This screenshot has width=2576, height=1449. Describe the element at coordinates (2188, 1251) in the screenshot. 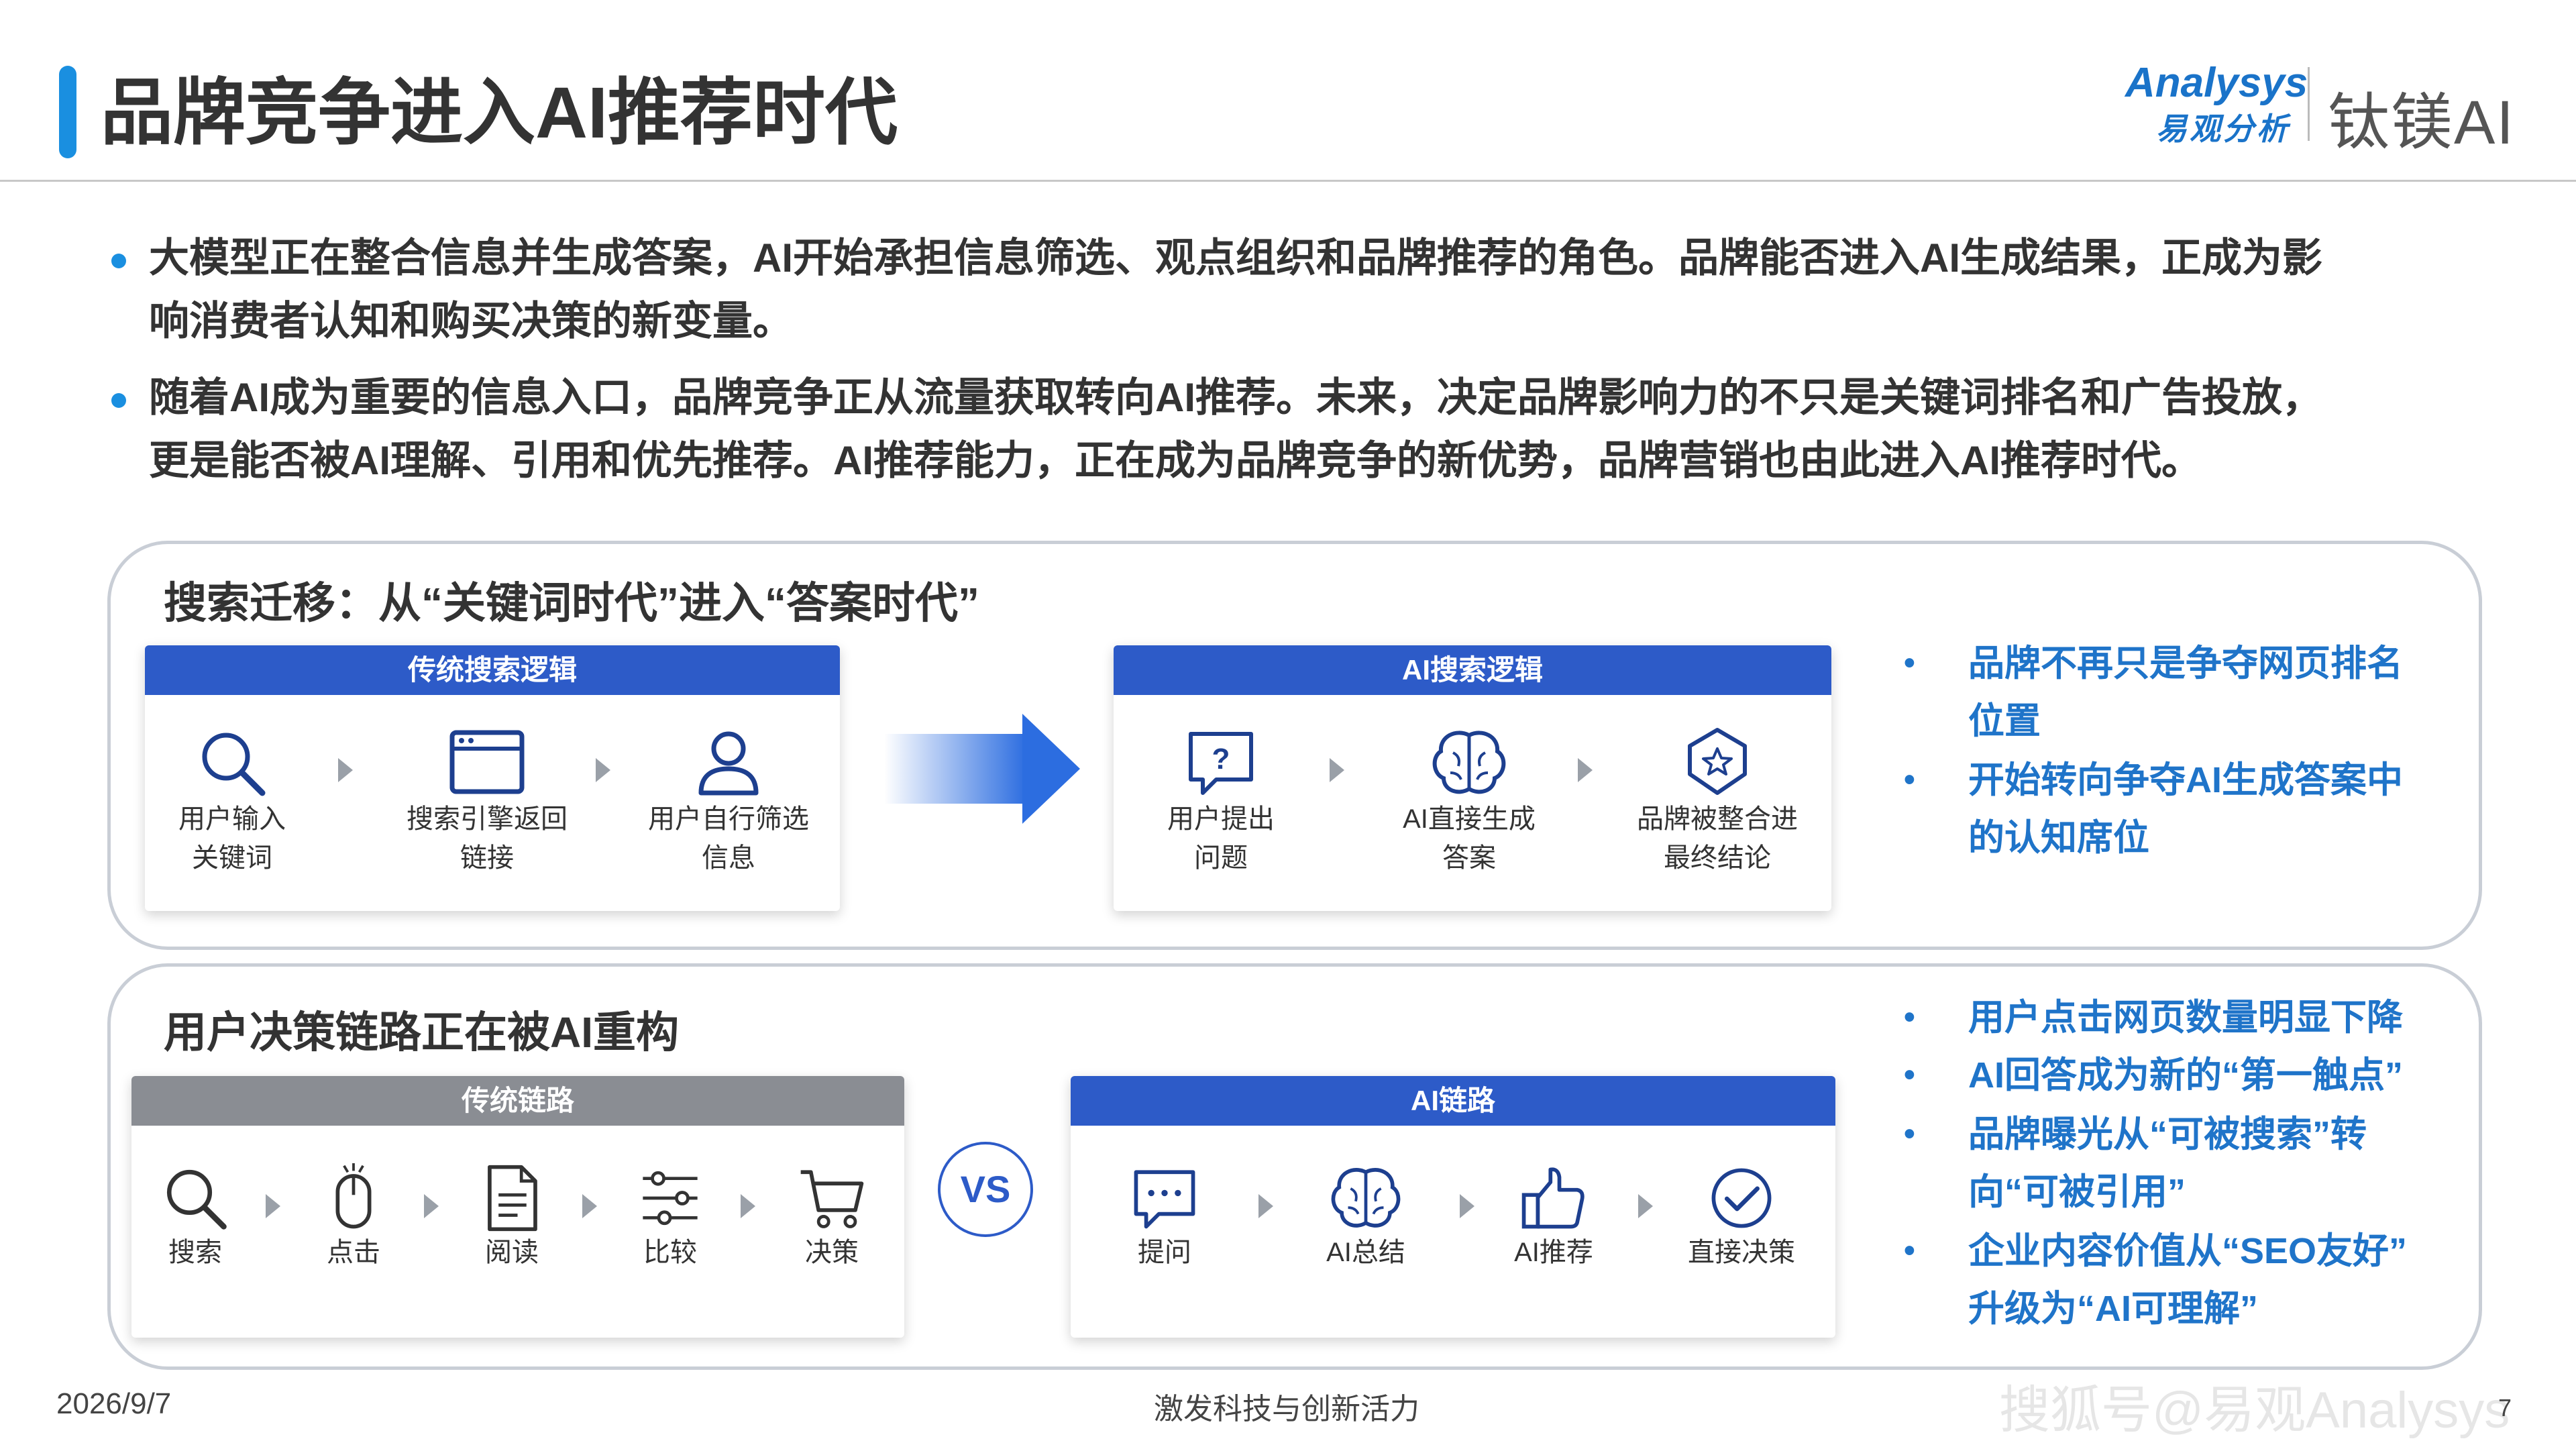

I see `side-point-line: 企业内容价值从“SEO友好”` at that location.